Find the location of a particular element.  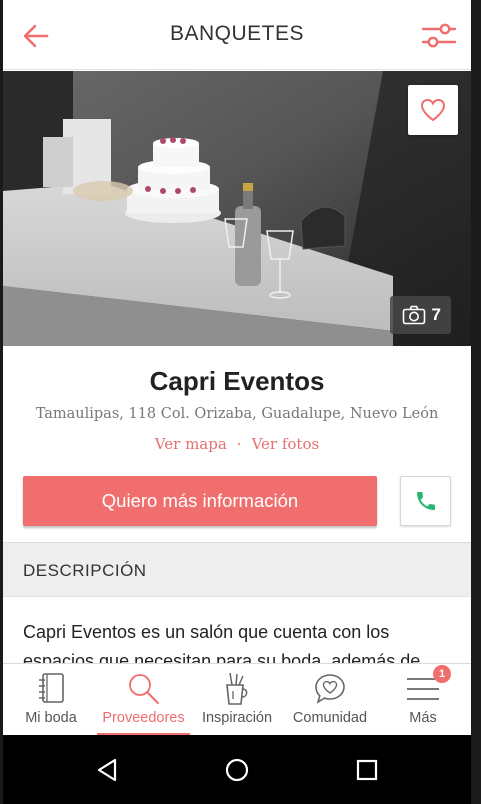

vendor-name: Capri Eventos is located at coordinates (237, 381).